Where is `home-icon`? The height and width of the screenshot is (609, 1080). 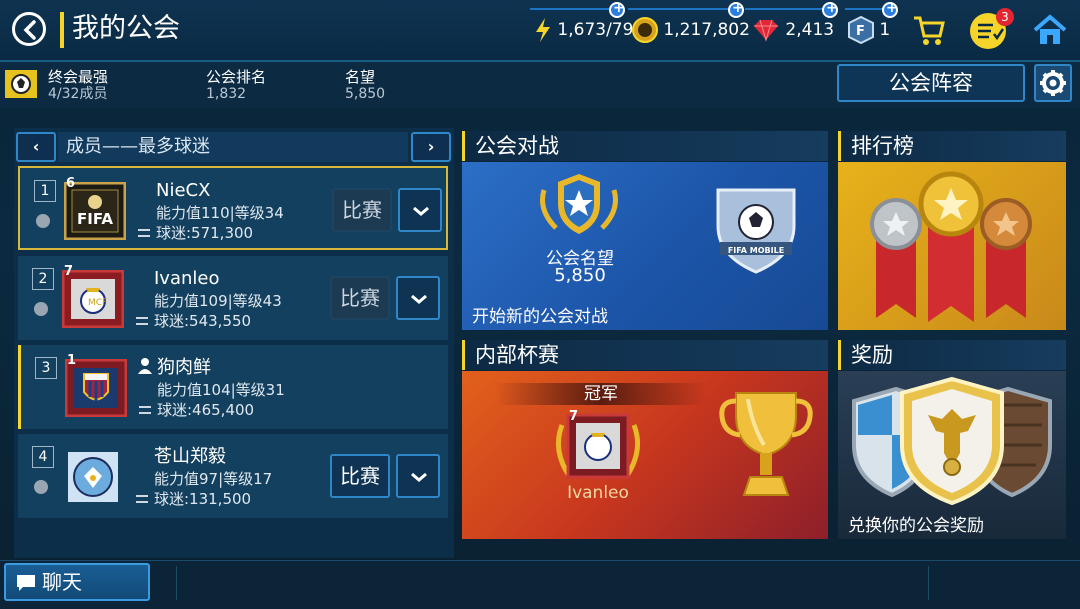 home-icon is located at coordinates (1050, 29).